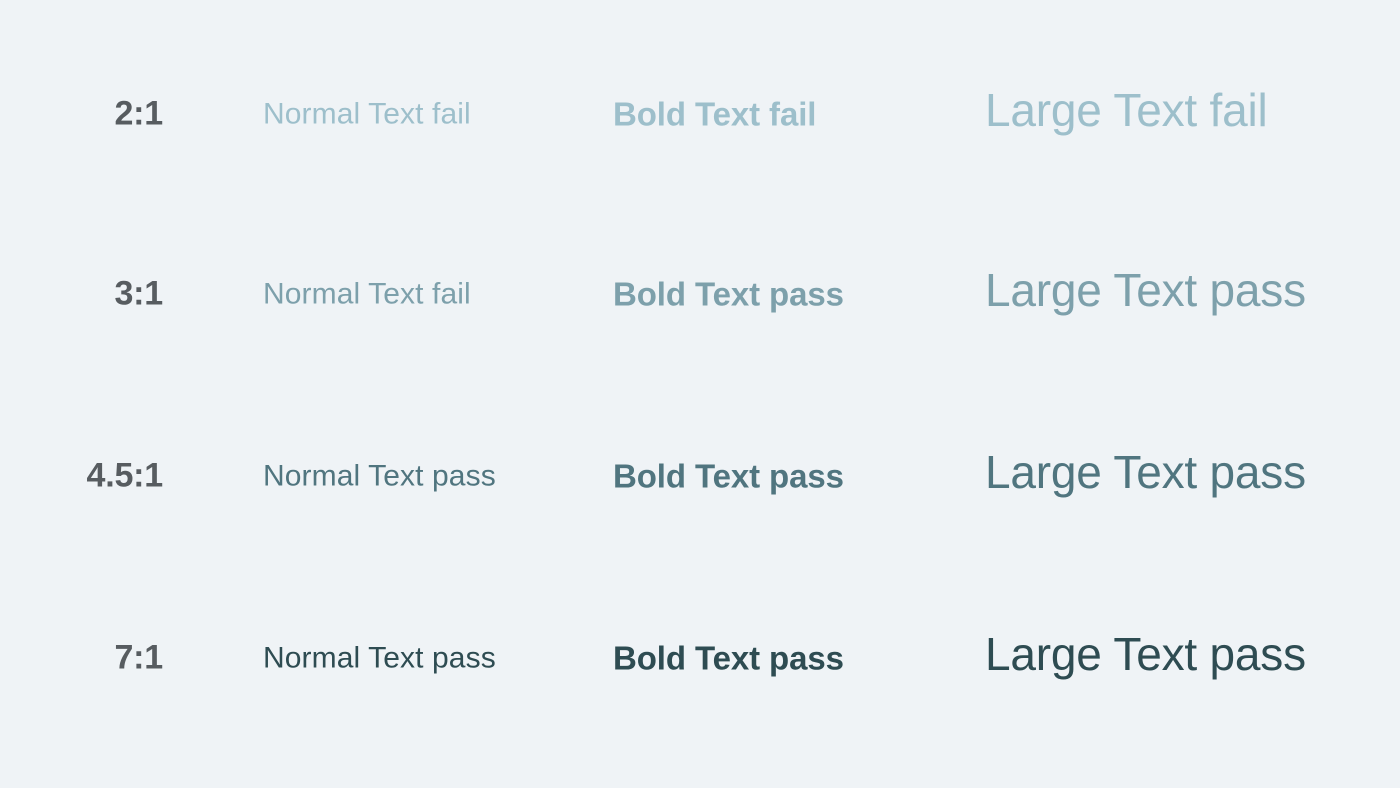  What do you see at coordinates (125, 475) in the screenshot?
I see `contrast-ratio-label: 4.5:1` at bounding box center [125, 475].